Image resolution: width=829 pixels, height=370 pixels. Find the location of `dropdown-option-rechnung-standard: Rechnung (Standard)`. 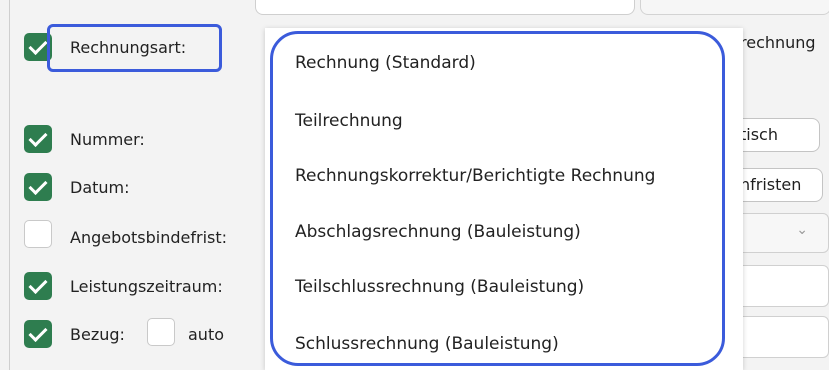

dropdown-option-rechnung-standard: Rechnung (Standard) is located at coordinates (385, 63).